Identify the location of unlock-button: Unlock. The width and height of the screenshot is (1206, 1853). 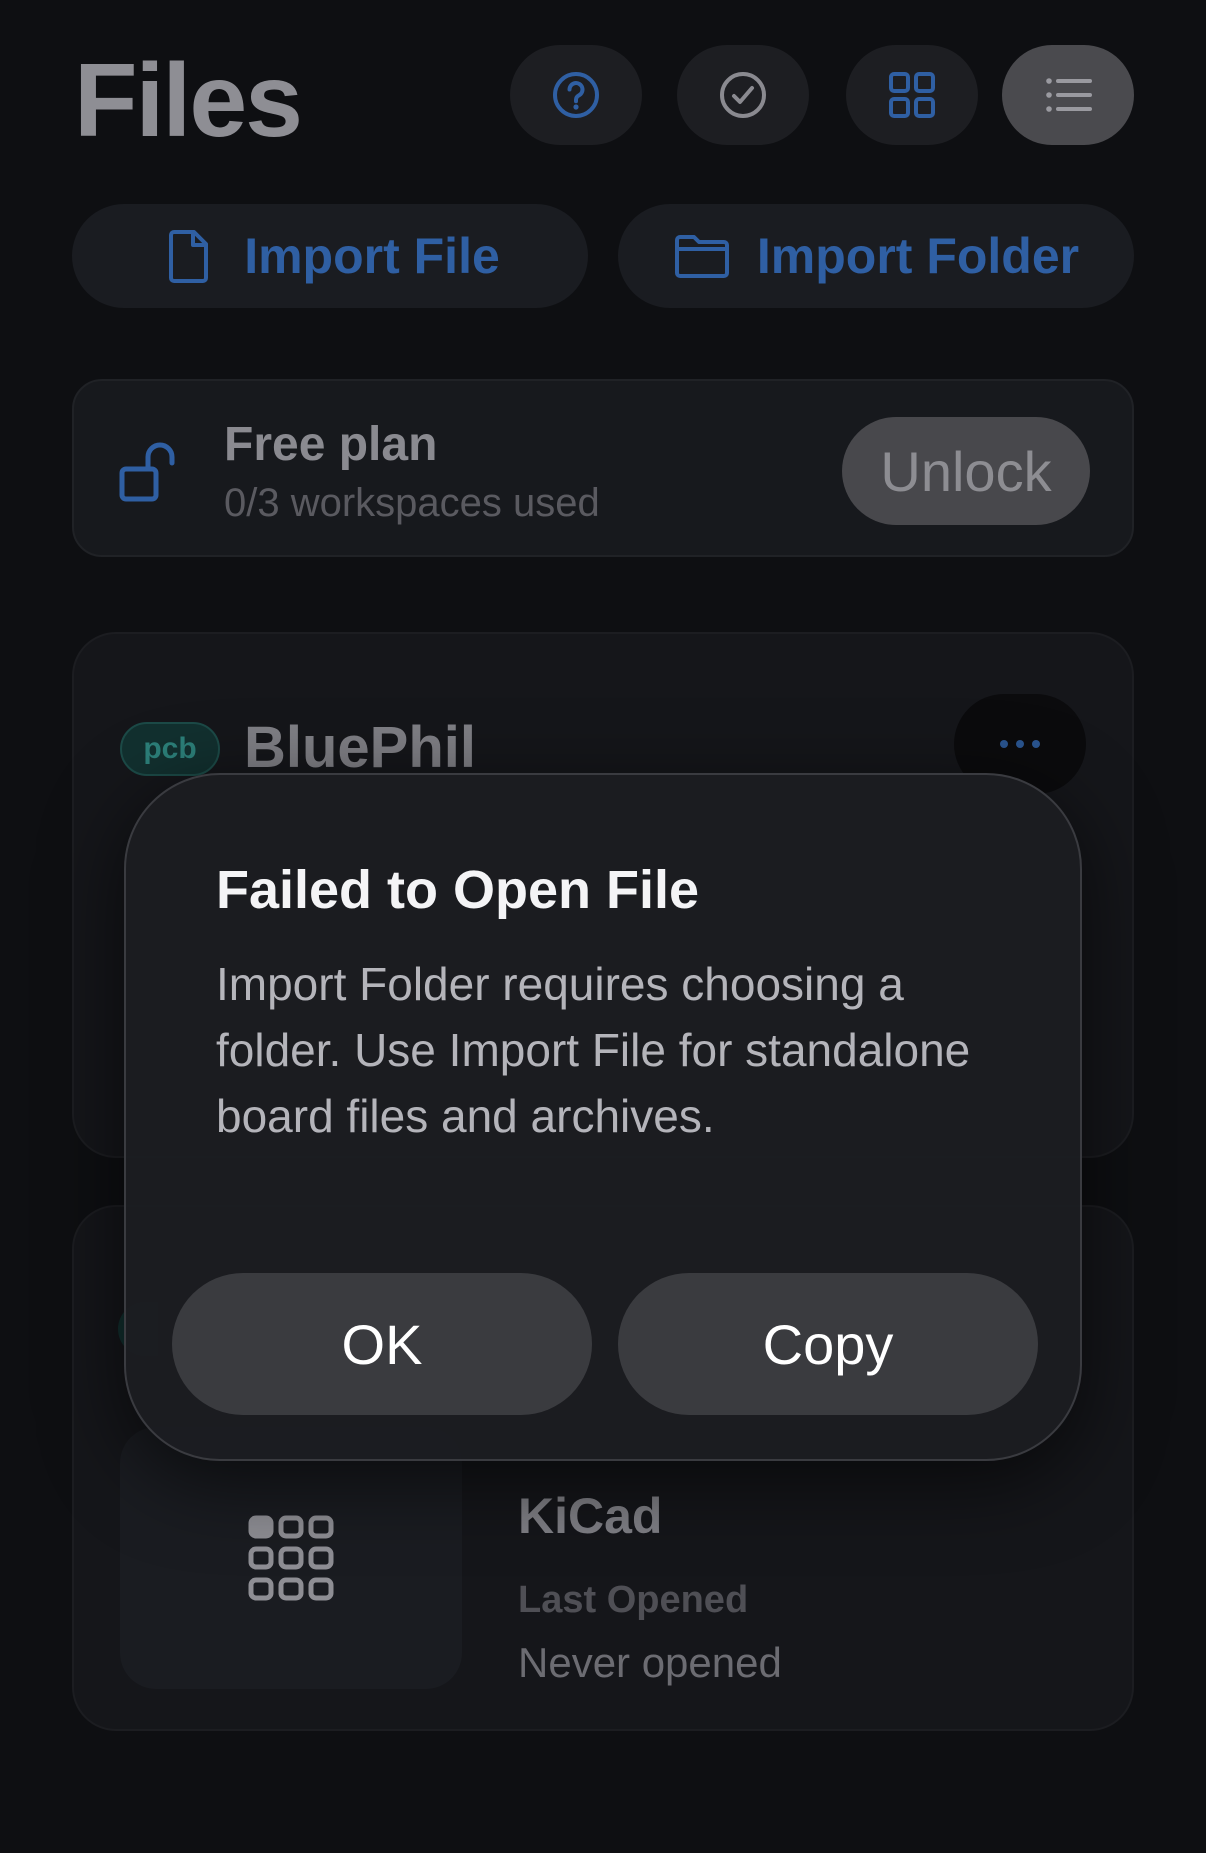
(966, 471).